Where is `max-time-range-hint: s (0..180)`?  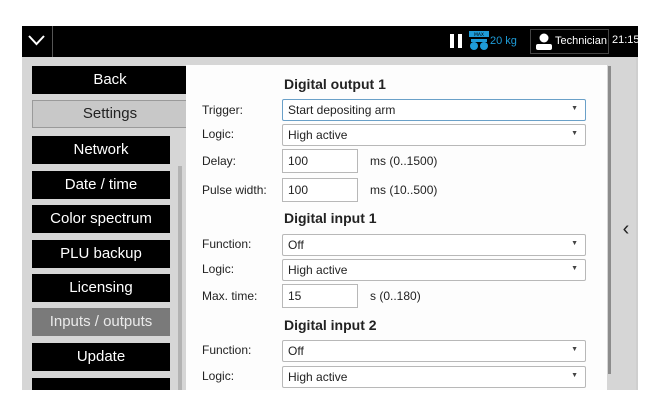
max-time-range-hint: s (0..180) is located at coordinates (395, 296).